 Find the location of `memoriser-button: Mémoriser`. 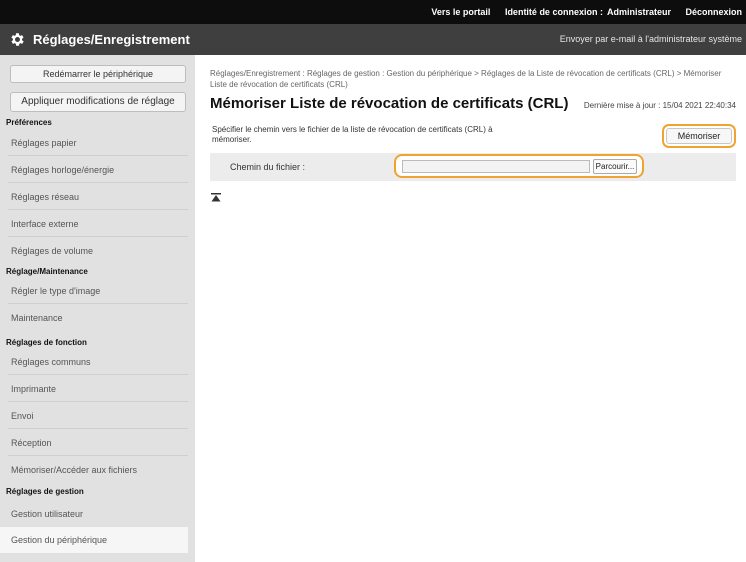

memoriser-button: Mémoriser is located at coordinates (699, 136).